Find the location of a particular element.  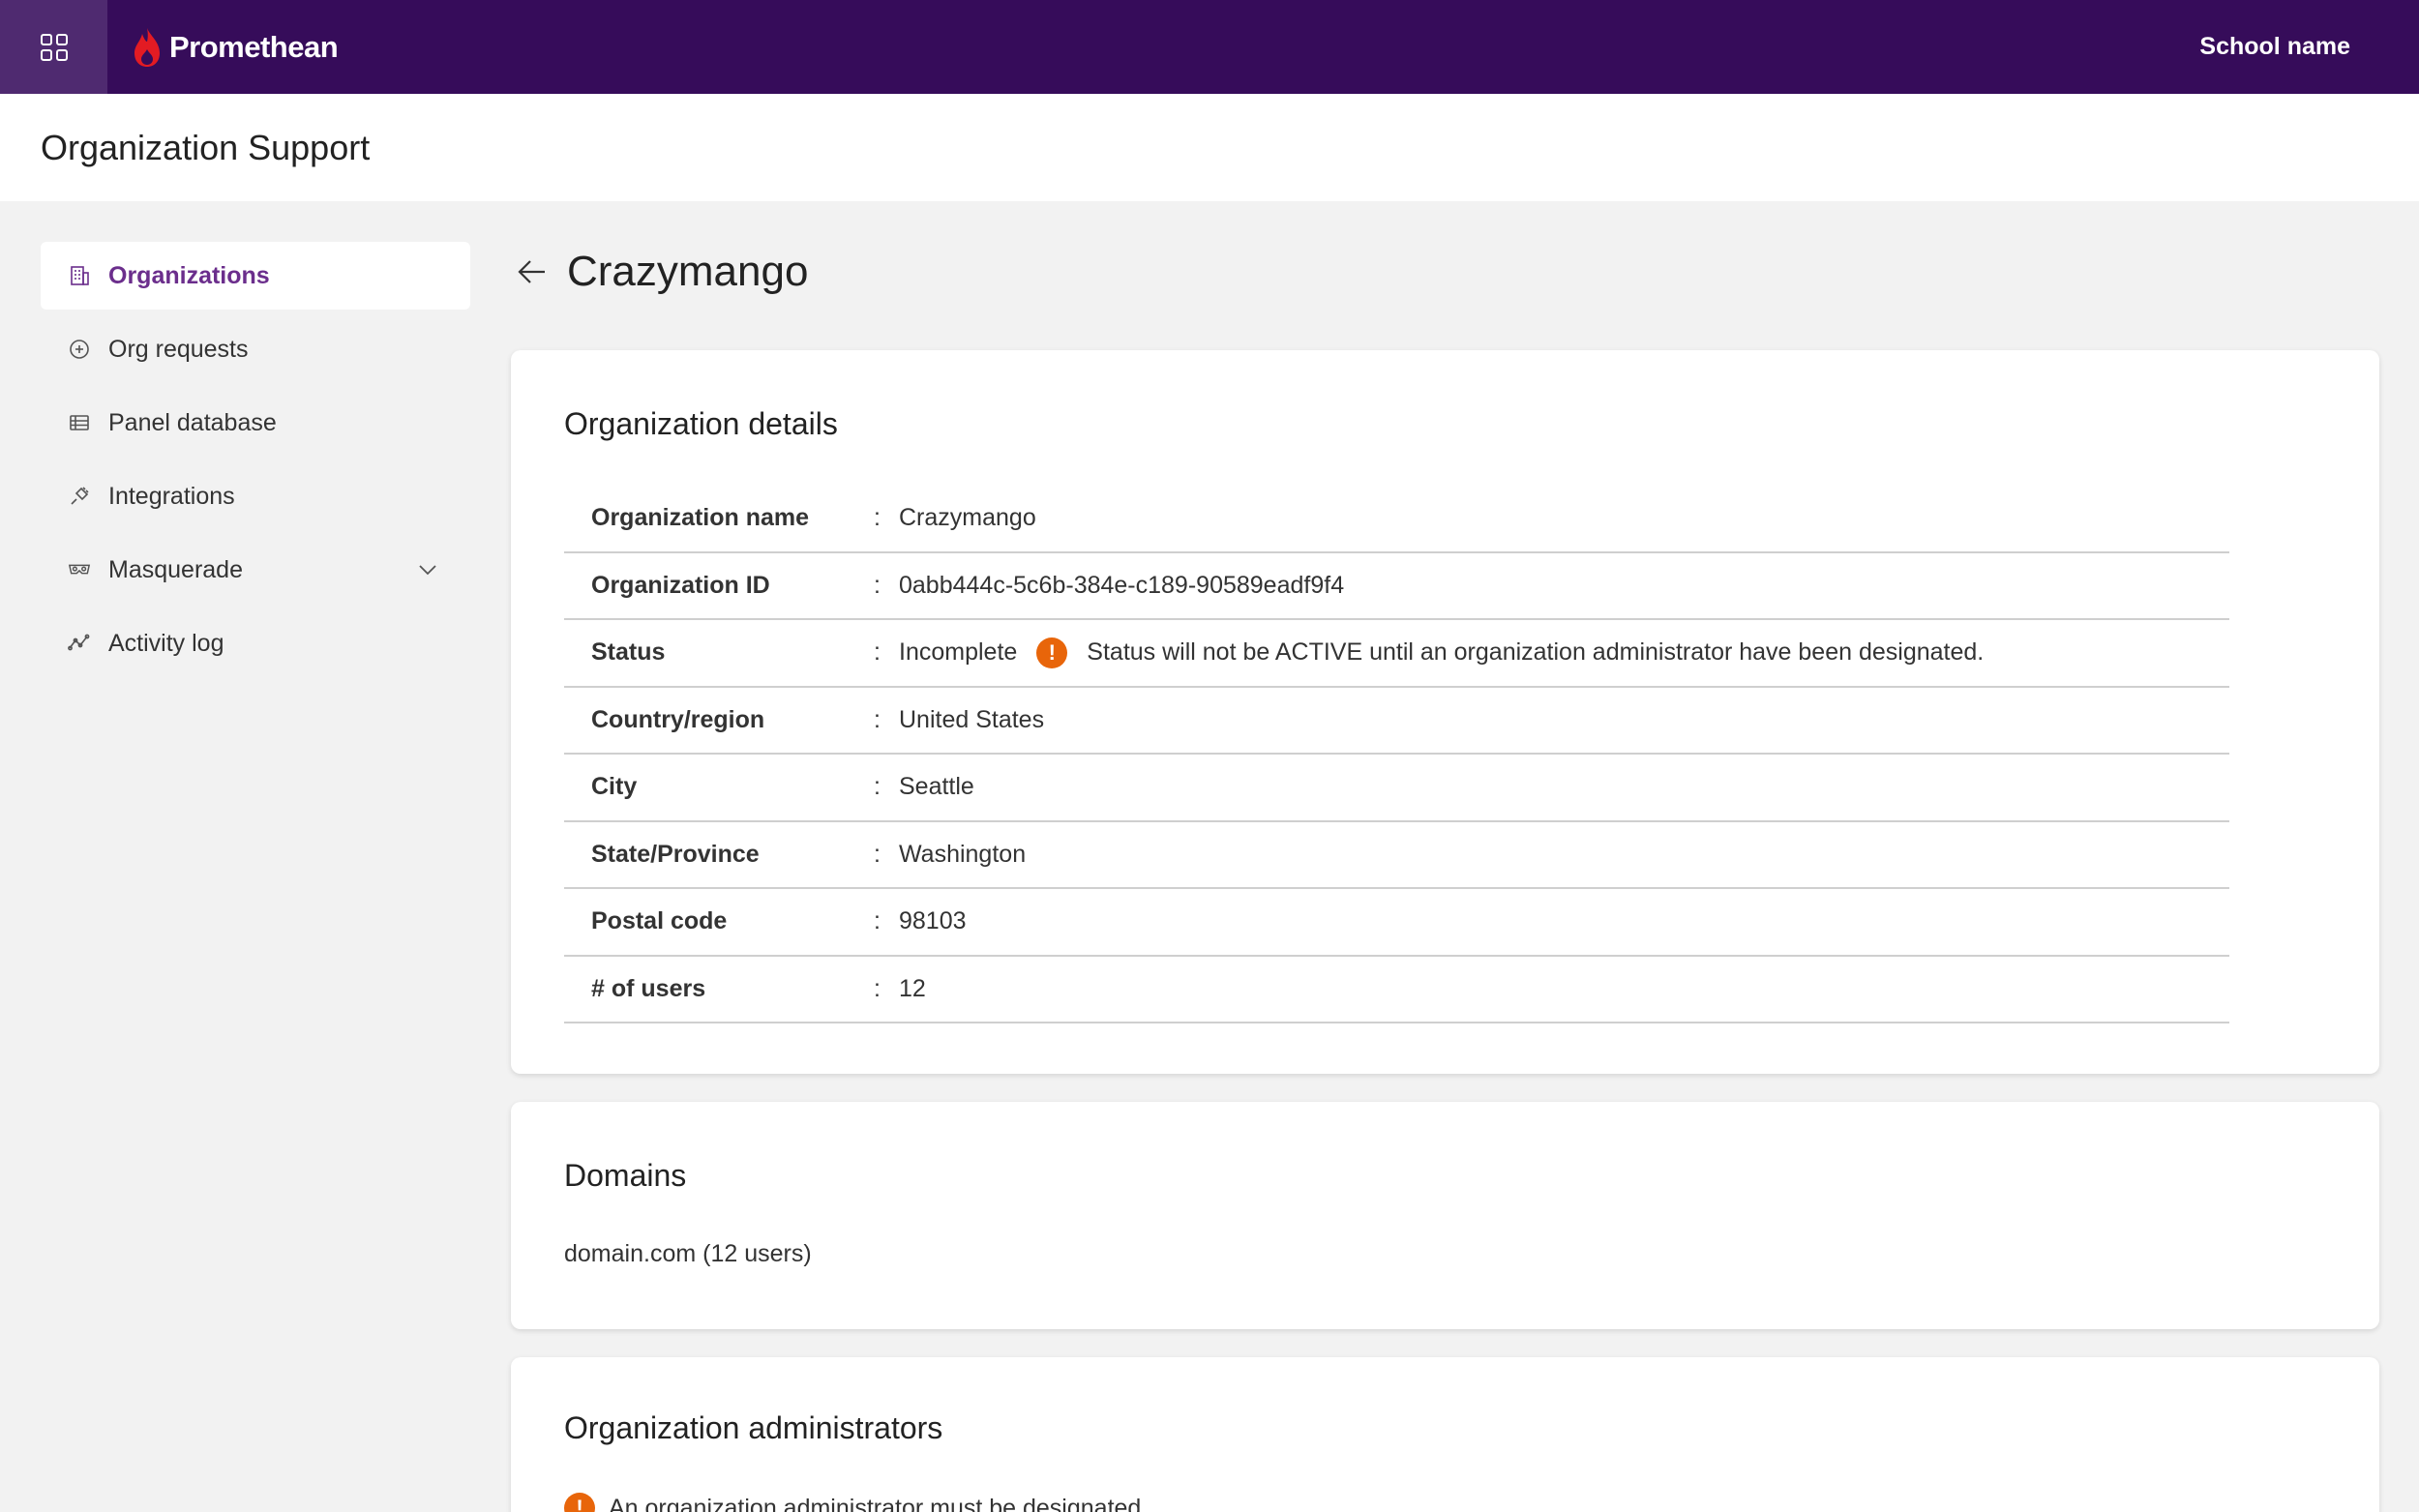

sidebar-item-label: Panel database is located at coordinates (193, 422).